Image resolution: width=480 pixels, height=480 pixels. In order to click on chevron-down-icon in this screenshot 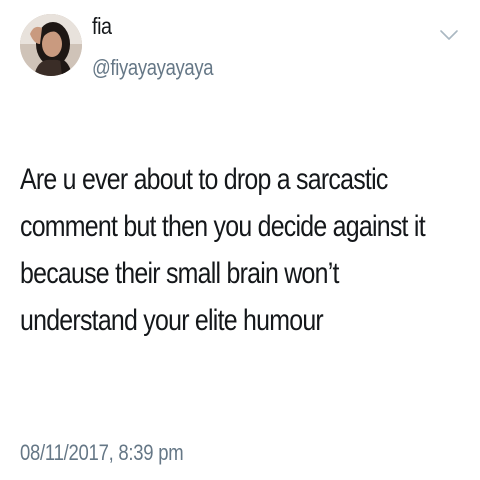, I will do `click(449, 35)`.